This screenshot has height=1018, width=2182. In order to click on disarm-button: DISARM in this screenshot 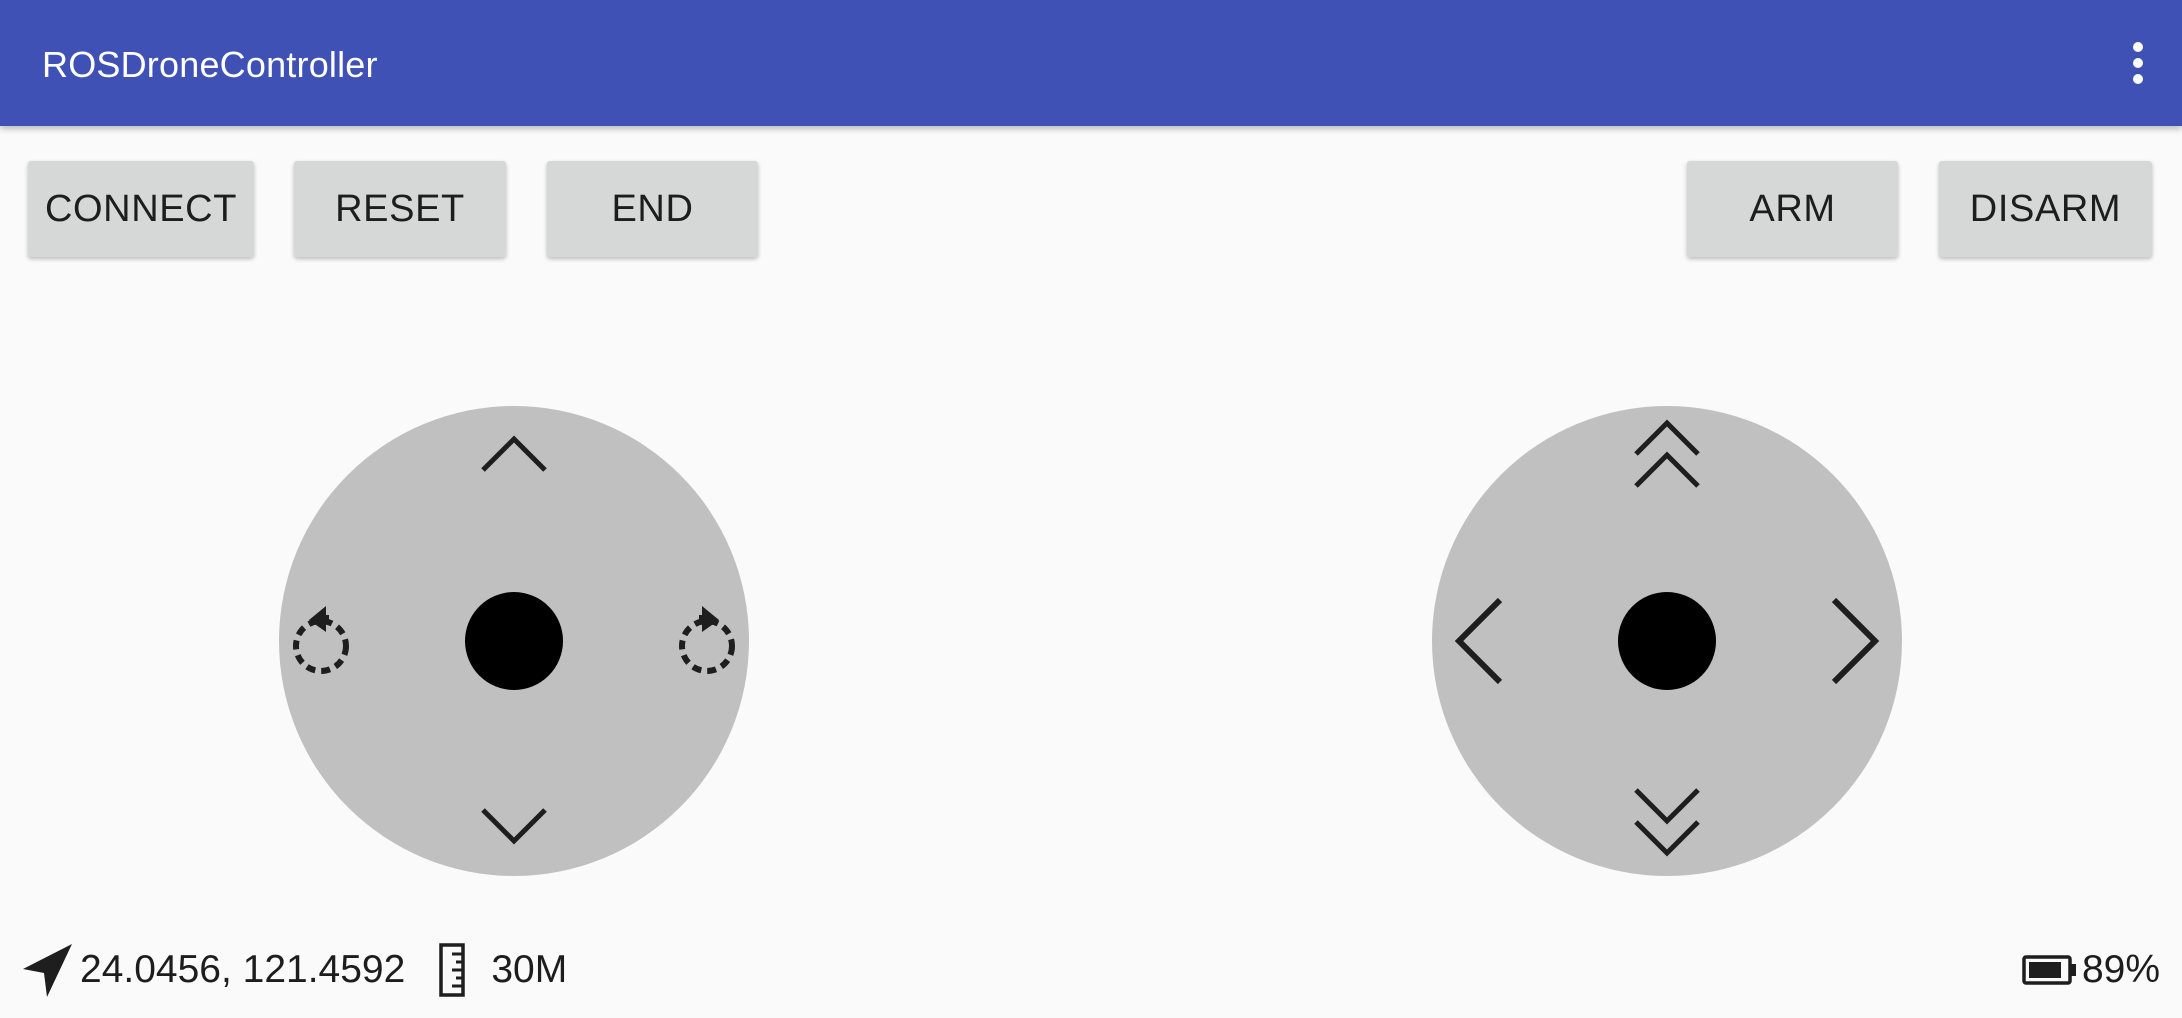, I will do `click(2045, 209)`.